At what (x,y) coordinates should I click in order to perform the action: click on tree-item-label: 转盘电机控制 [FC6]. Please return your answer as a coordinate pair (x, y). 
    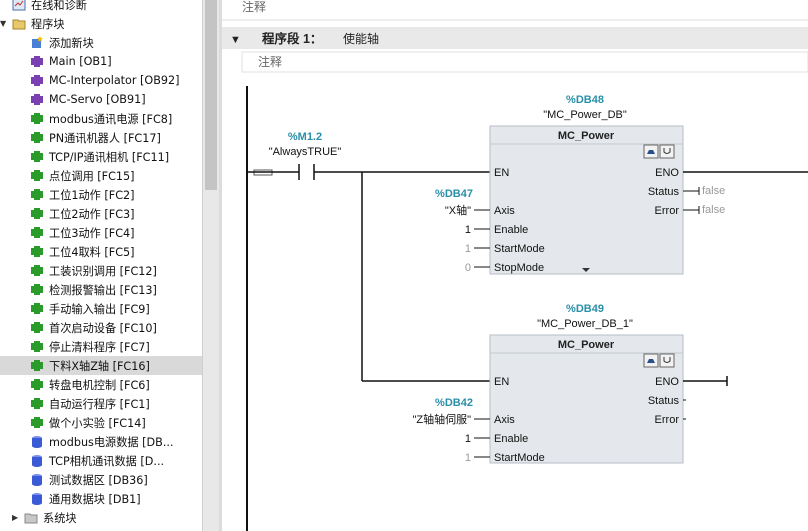
    Looking at the image, I should click on (99, 385).